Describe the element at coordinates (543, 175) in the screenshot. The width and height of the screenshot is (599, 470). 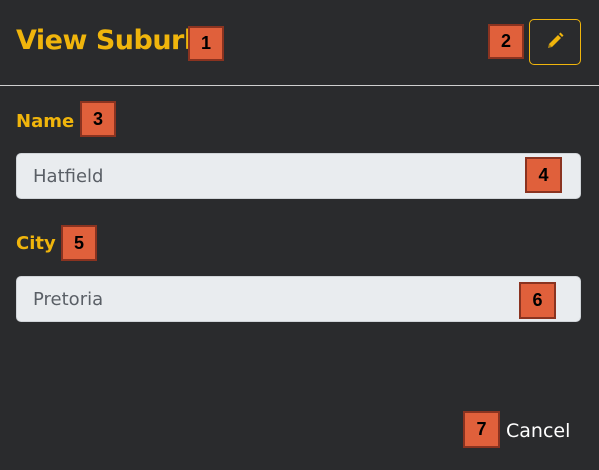
I see `marker-4: 4` at that location.